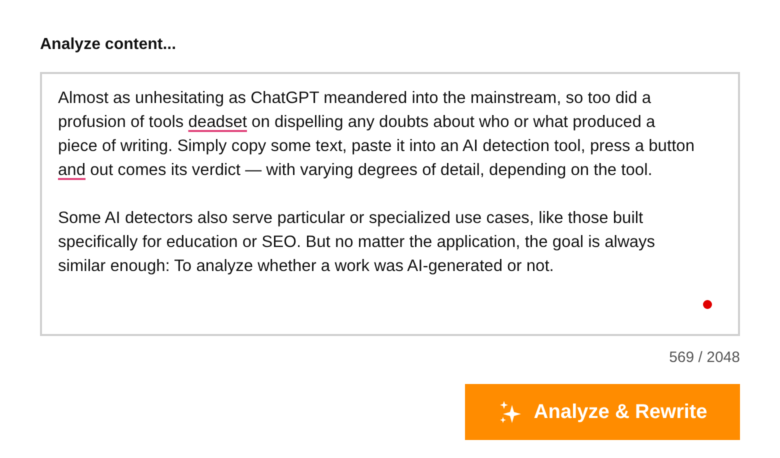 The image size is (780, 458). Describe the element at coordinates (510, 412) in the screenshot. I see `sparkle-icon` at that location.